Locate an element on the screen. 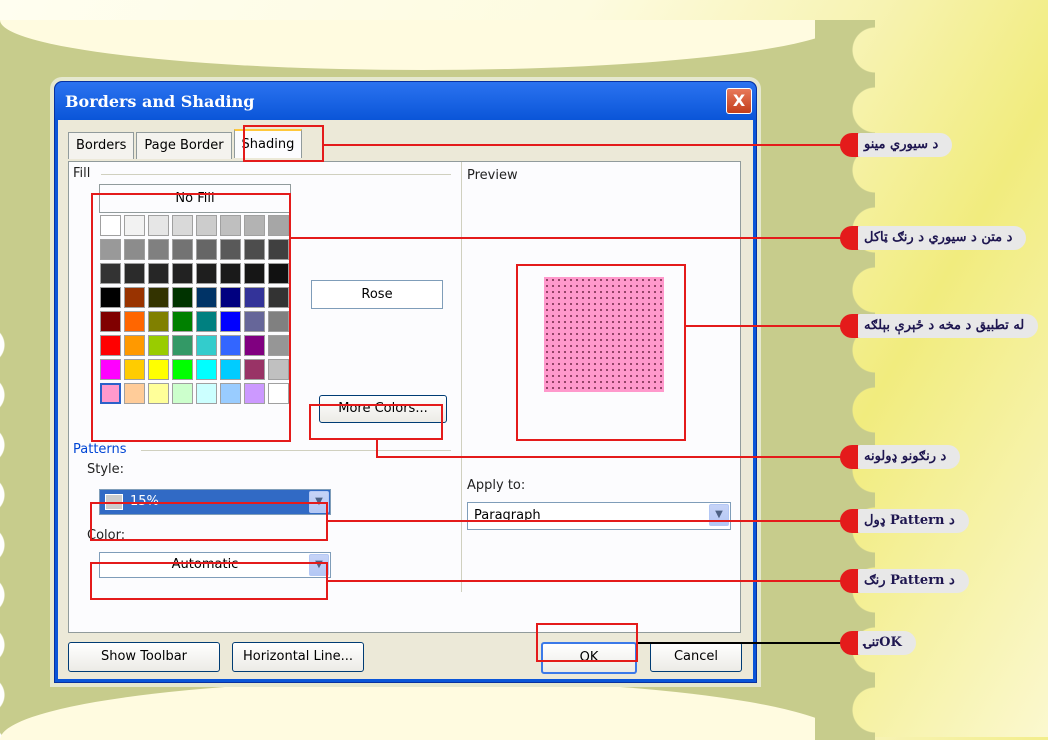  patterns-group-label: Patterns is located at coordinates (100, 449).